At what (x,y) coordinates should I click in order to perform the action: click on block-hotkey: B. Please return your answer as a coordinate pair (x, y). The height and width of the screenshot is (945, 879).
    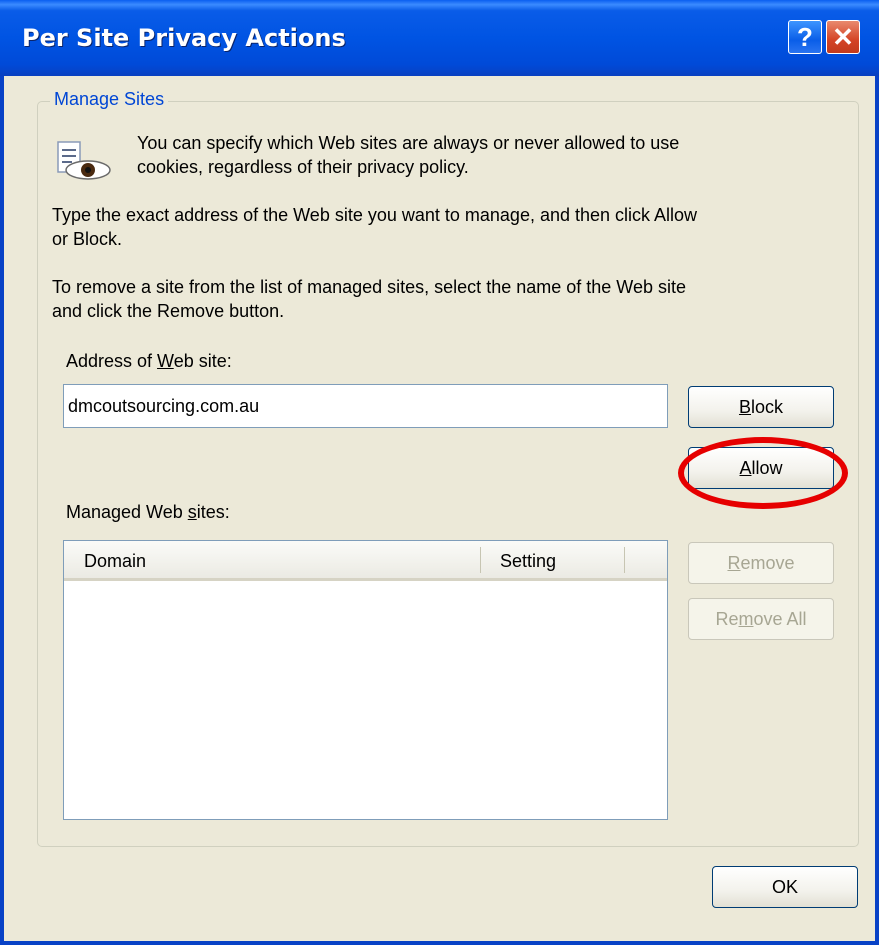
    Looking at the image, I should click on (744, 407).